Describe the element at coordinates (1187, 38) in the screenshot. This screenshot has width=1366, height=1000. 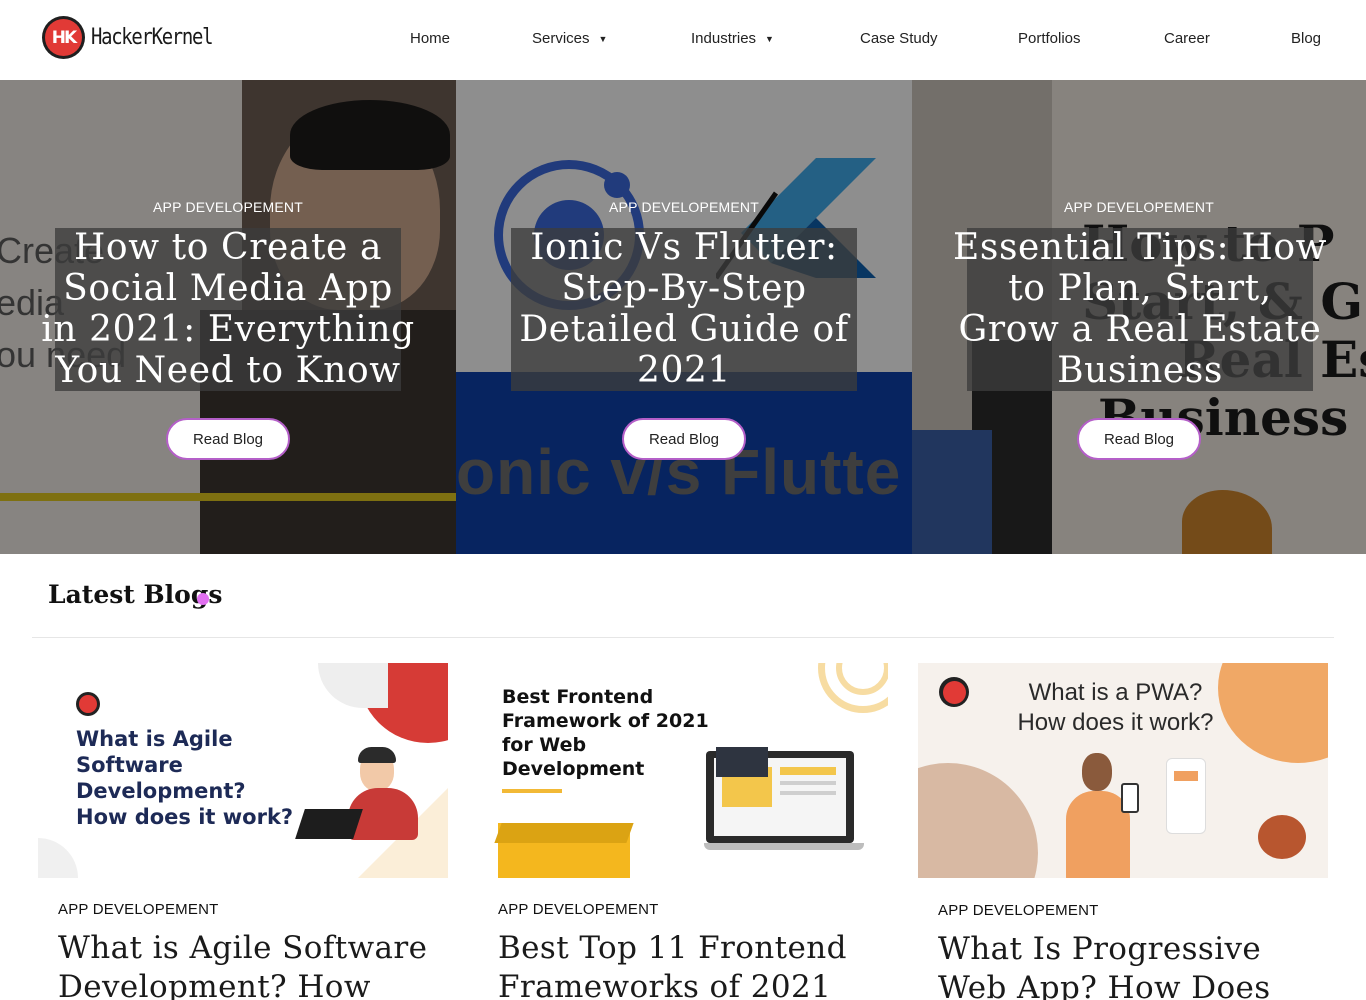
I see `nav-career: Career` at that location.